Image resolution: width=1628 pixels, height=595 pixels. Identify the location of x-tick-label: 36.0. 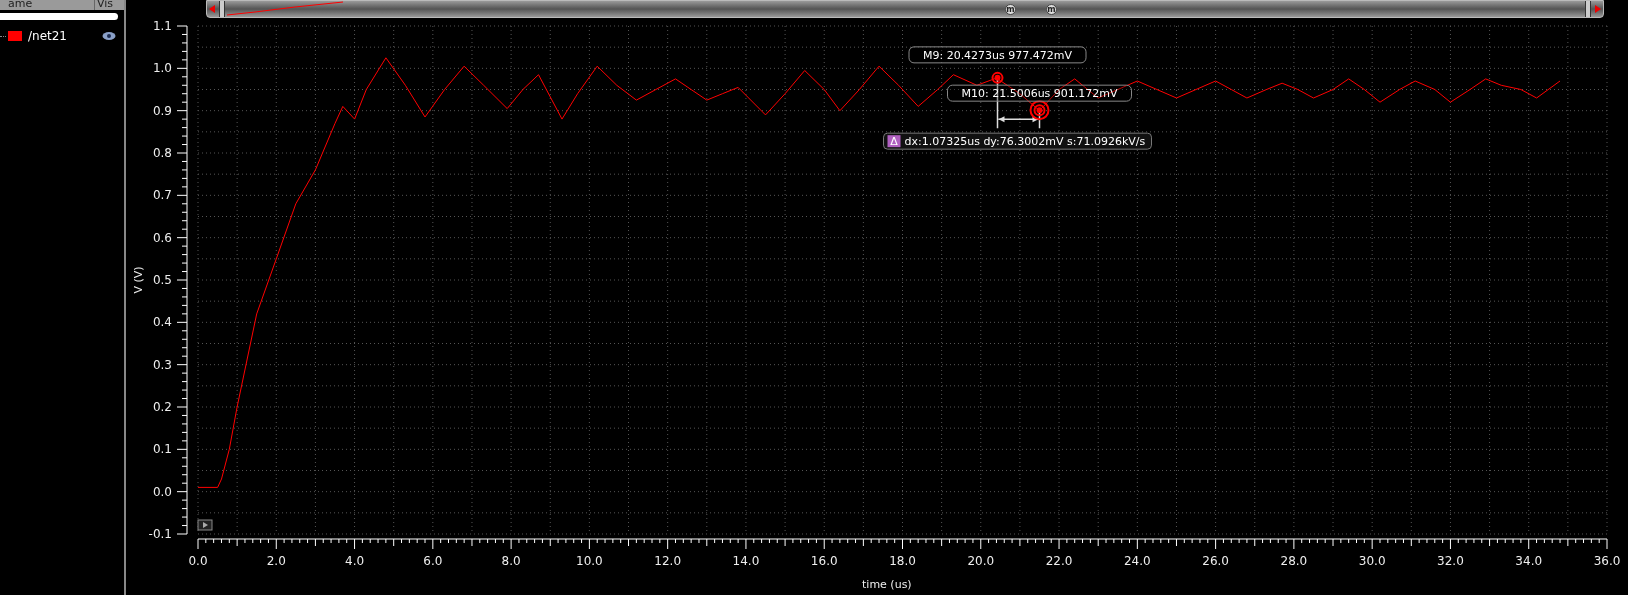
(1607, 561).